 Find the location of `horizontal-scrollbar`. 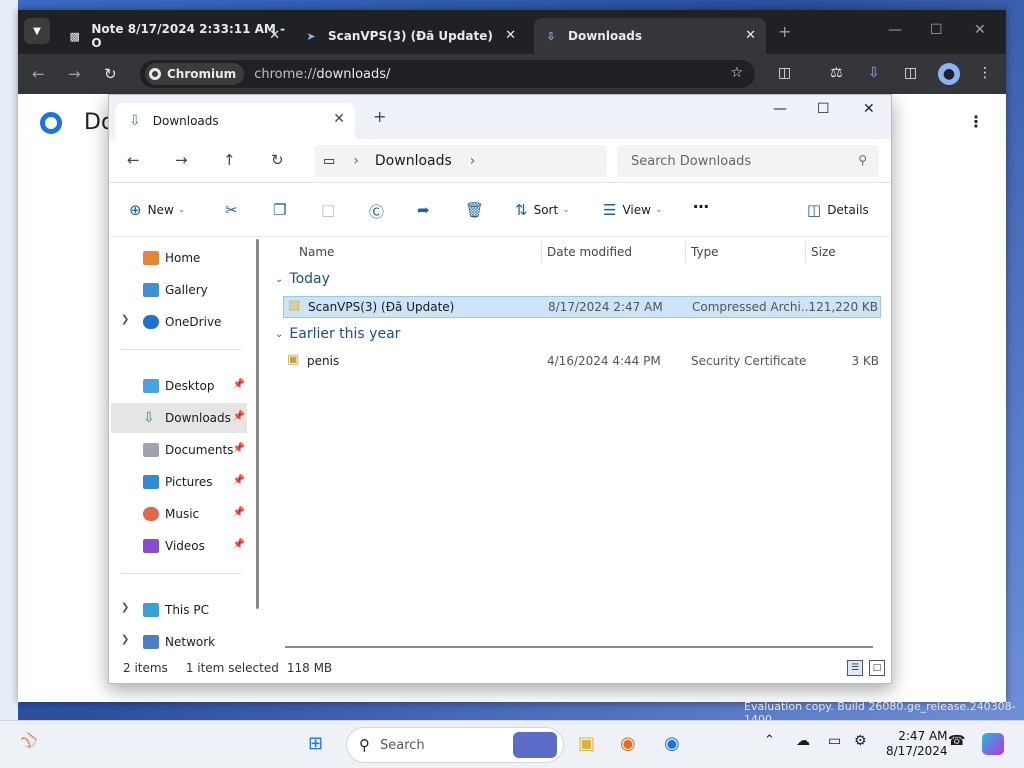

horizontal-scrollbar is located at coordinates (579, 647).